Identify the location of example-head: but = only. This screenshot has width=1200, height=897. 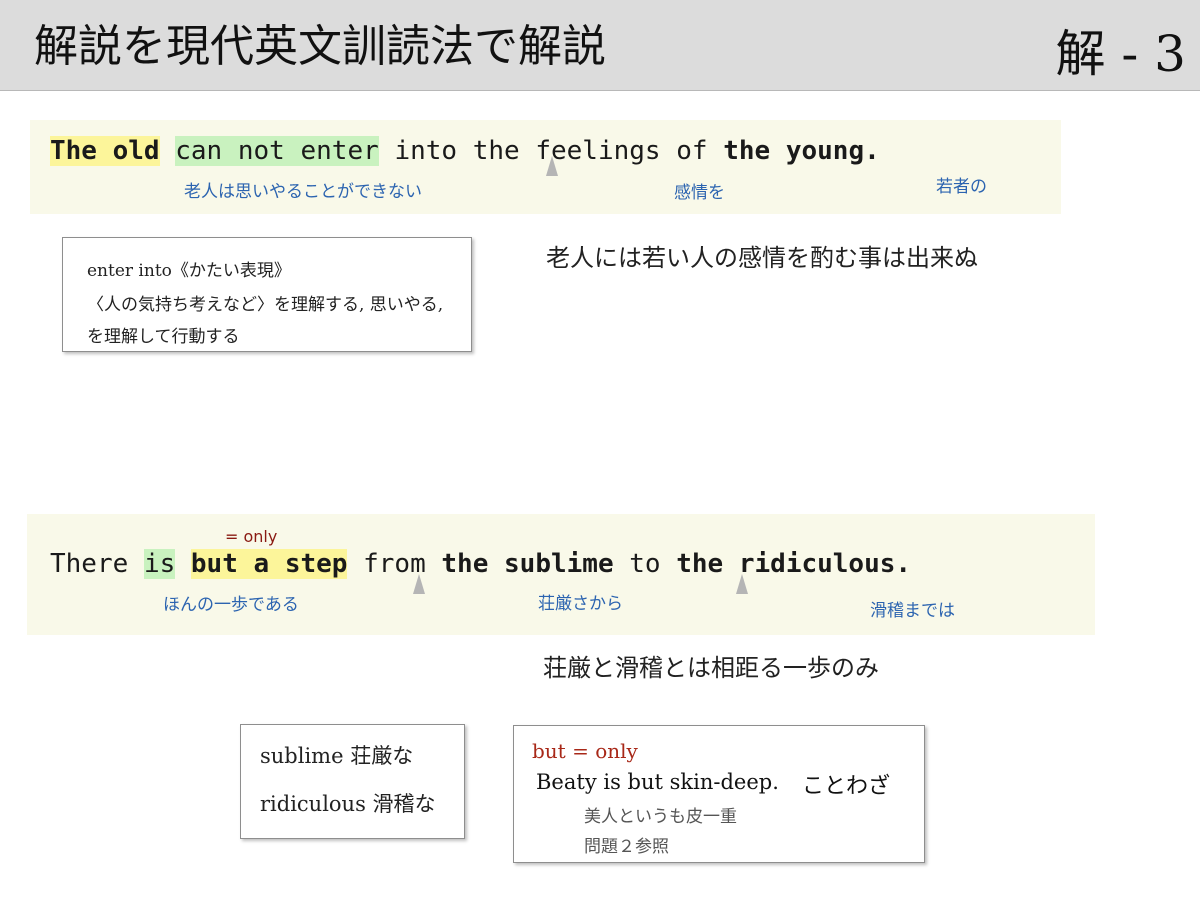
(585, 751).